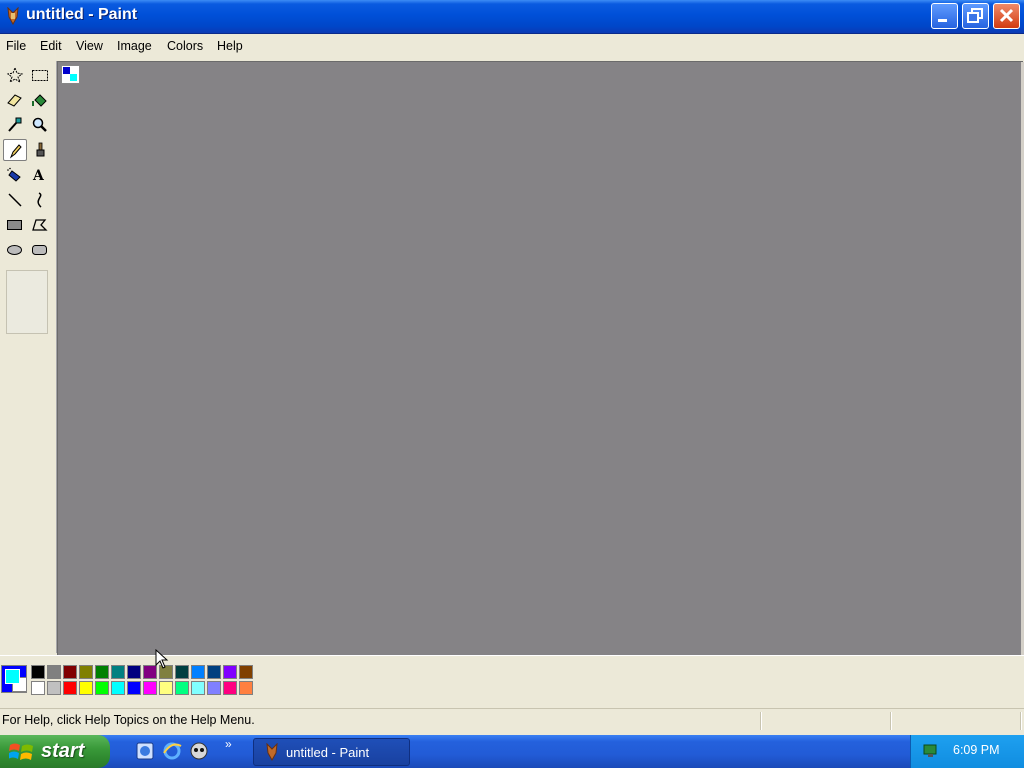 This screenshot has height=768, width=1024. I want to click on rect-select-icon, so click(40, 75).